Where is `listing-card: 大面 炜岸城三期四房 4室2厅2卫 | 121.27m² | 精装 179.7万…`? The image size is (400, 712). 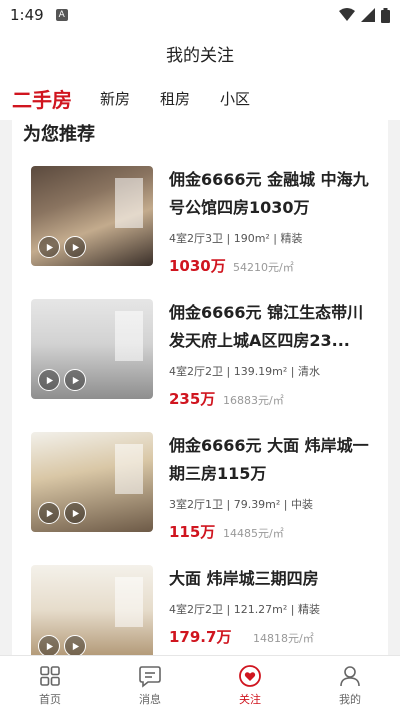
listing-card: 大面 炜岸城三期四房 4室2厅2卫 | 121.27m² | 精装 179.7万… is located at coordinates (203, 610).